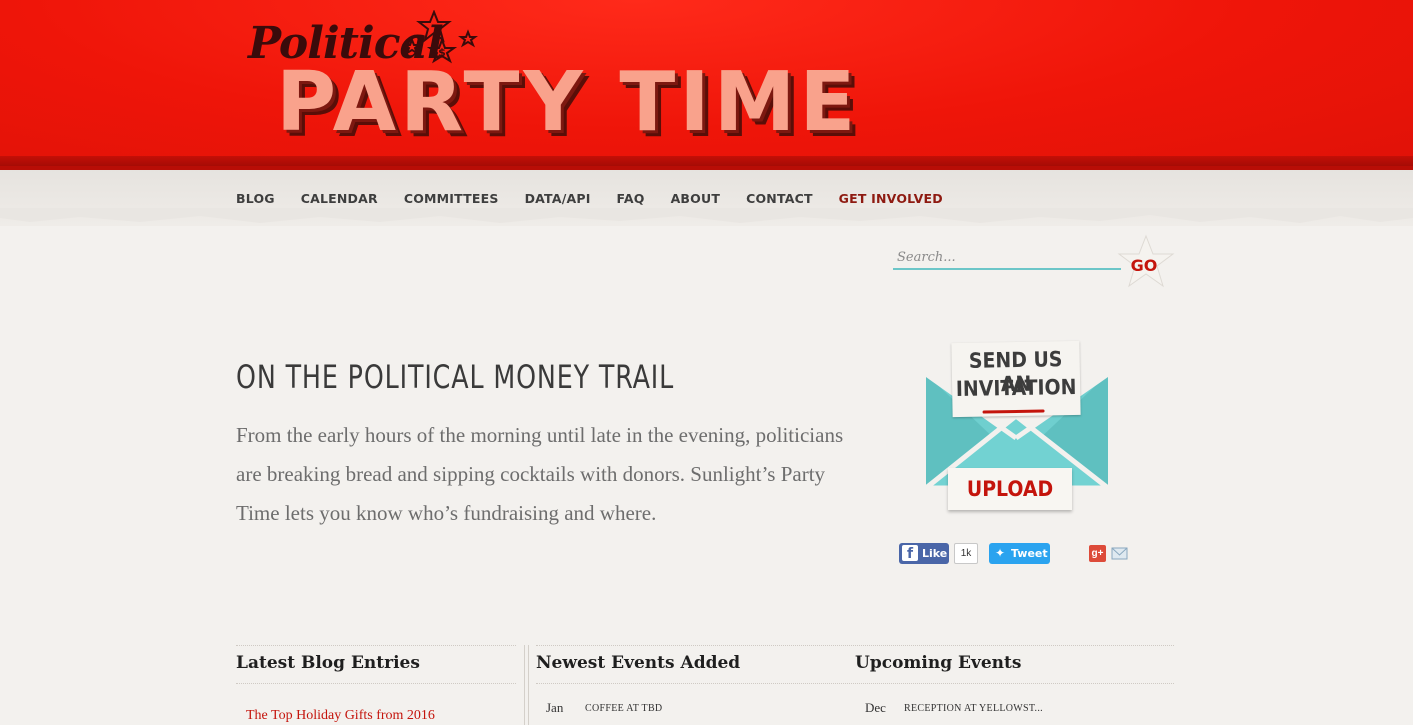 The height and width of the screenshot is (725, 1413). Describe the element at coordinates (779, 198) in the screenshot. I see `nav-contact: CONTACT` at that location.